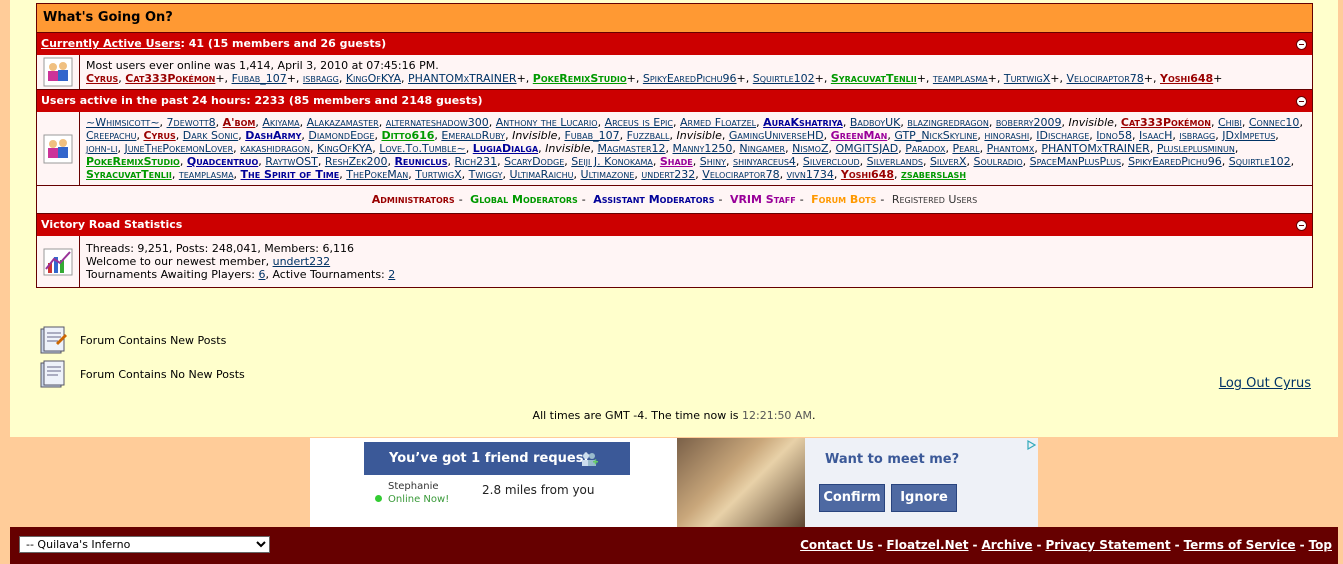 The height and width of the screenshot is (564, 1343). What do you see at coordinates (836, 545) in the screenshot?
I see `footer-link-contact: Contact Us` at bounding box center [836, 545].